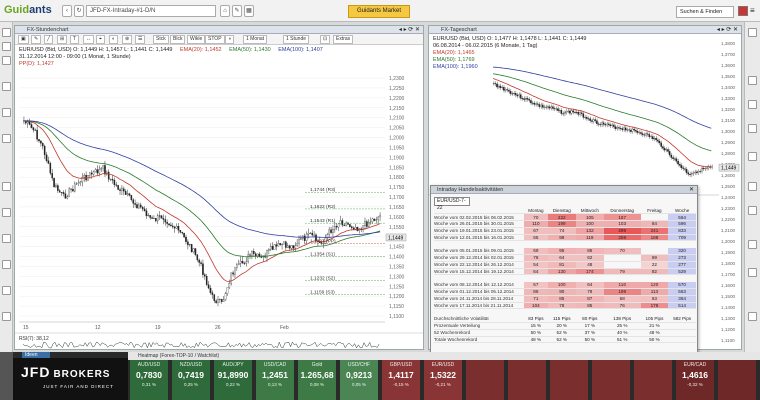  Describe the element at coordinates (191, 380) in the screenshot. I see `heatmap-cell: NZD/USD 0,7419 0,25 %` at that location.